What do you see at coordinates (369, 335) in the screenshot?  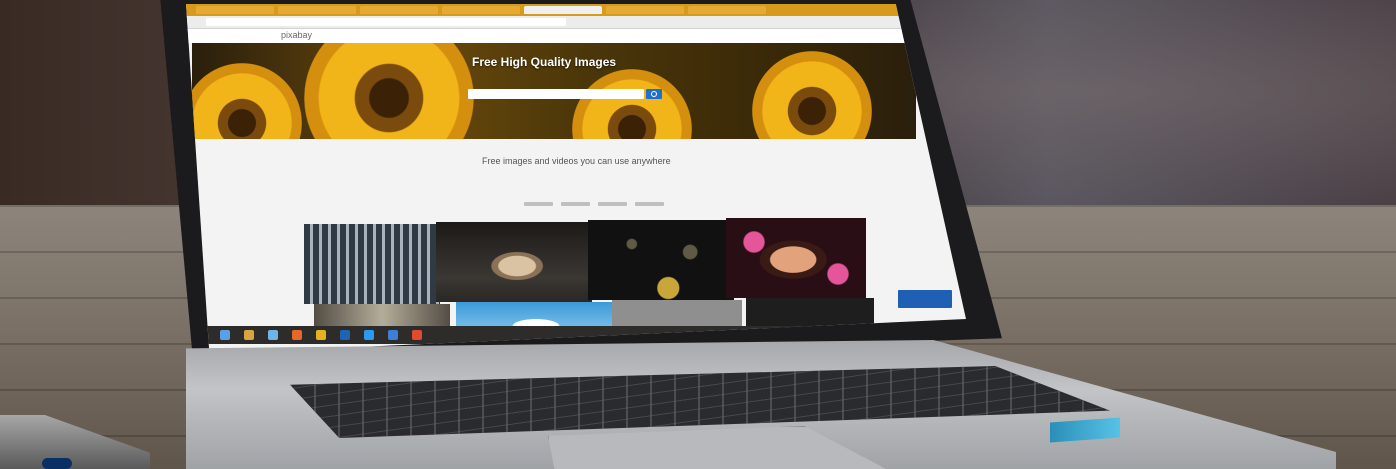 I see `skype-icon` at bounding box center [369, 335].